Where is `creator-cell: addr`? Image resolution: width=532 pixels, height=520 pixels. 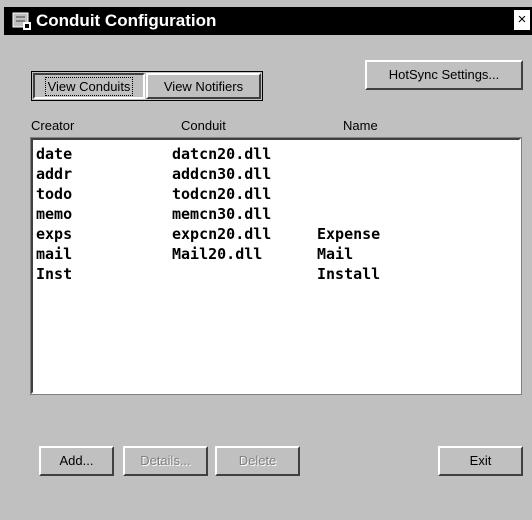 creator-cell: addr is located at coordinates (54, 174).